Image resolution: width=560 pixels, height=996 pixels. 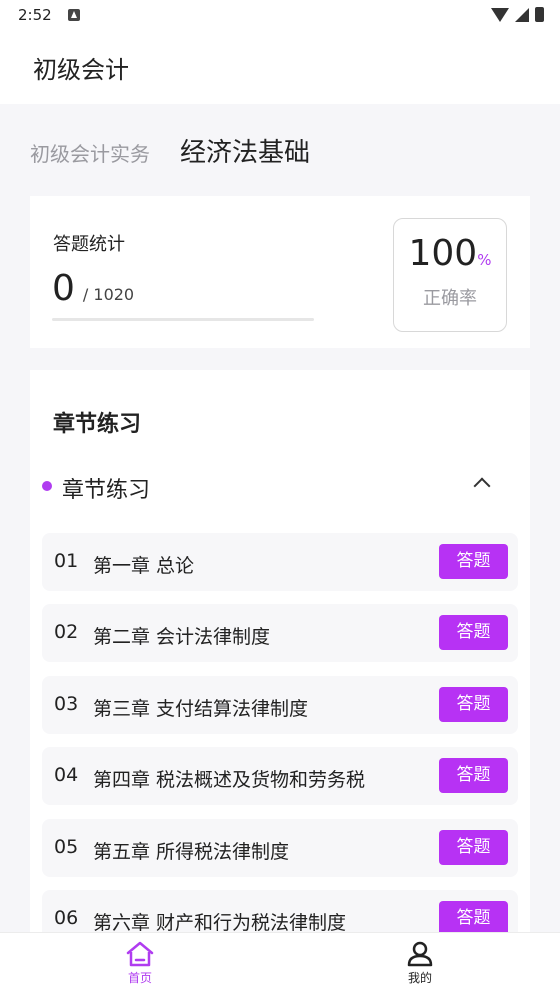 What do you see at coordinates (66, 703) in the screenshot?
I see `chapter-number: 03` at bounding box center [66, 703].